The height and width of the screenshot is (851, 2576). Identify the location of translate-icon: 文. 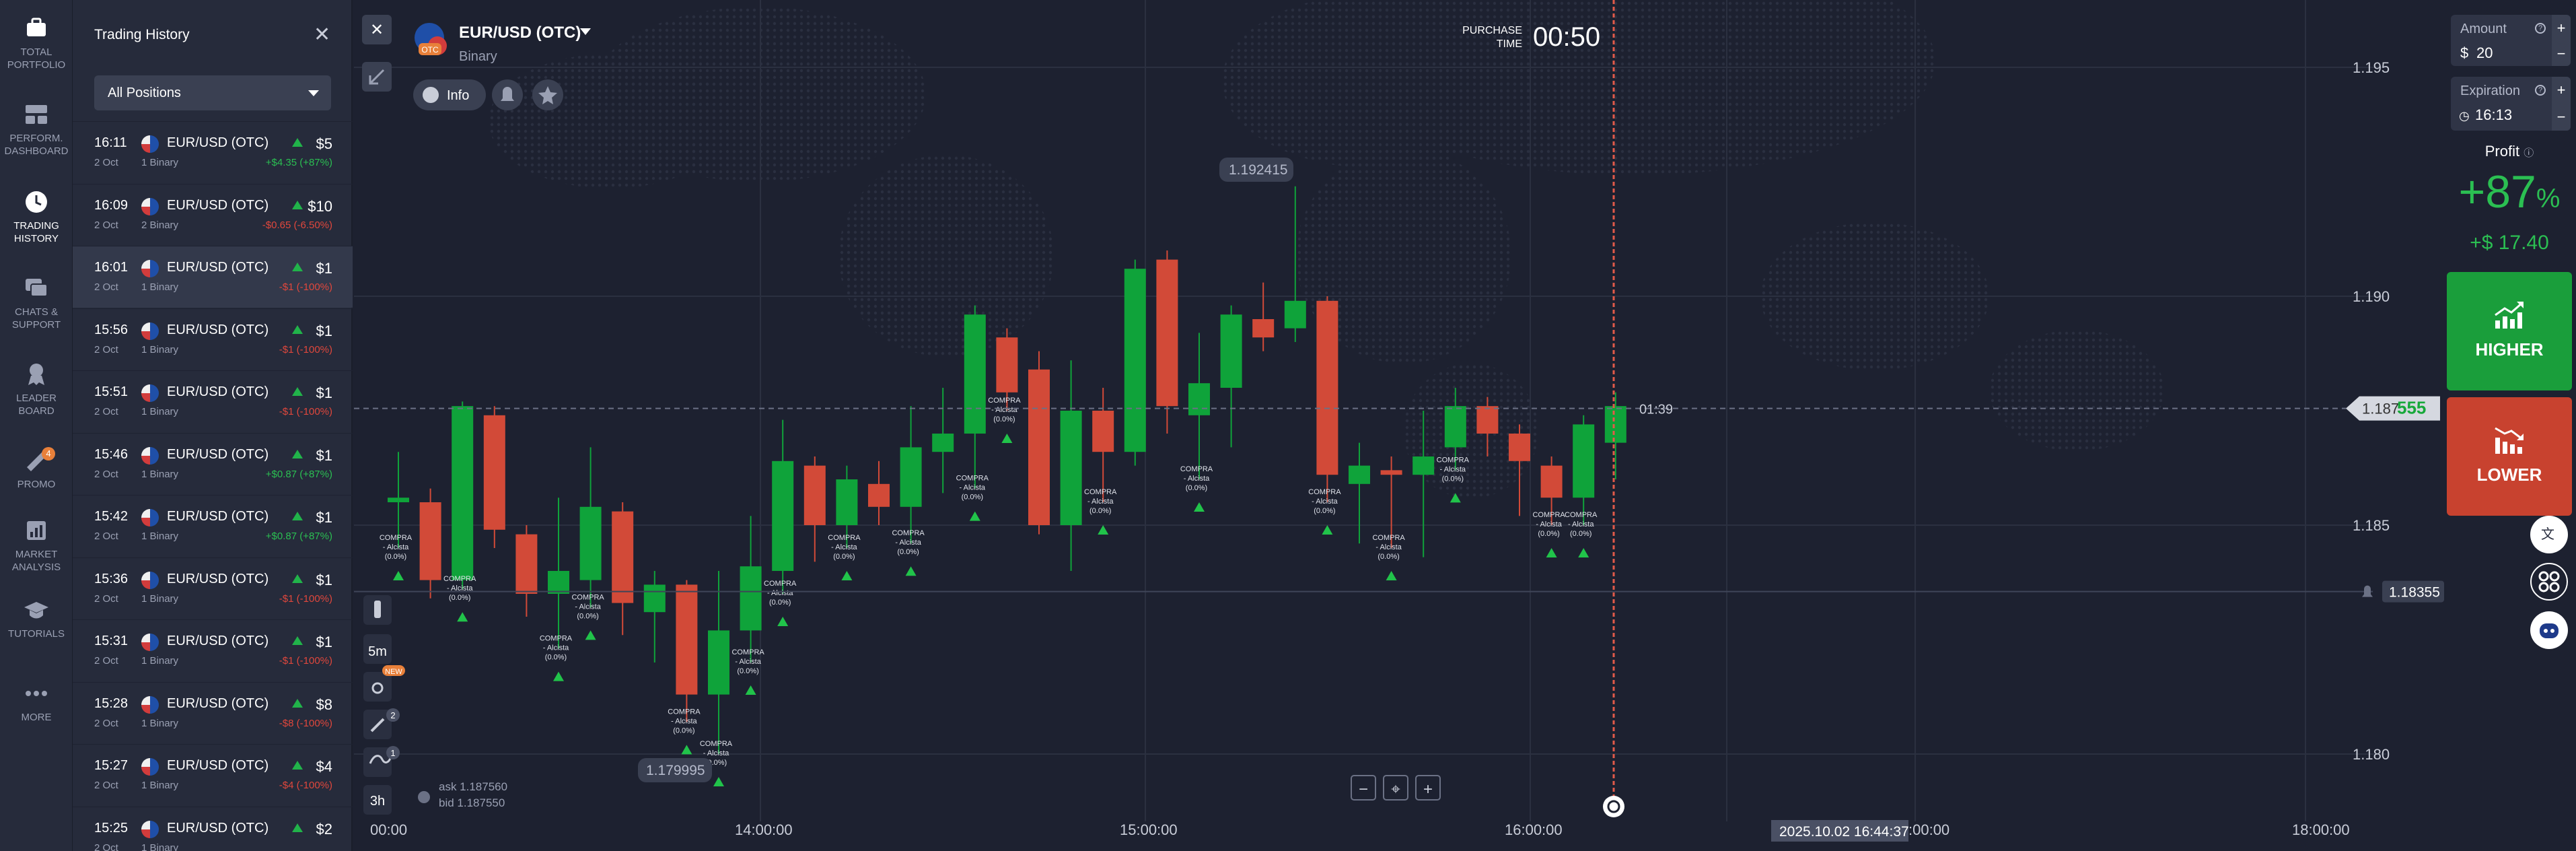
(2549, 534).